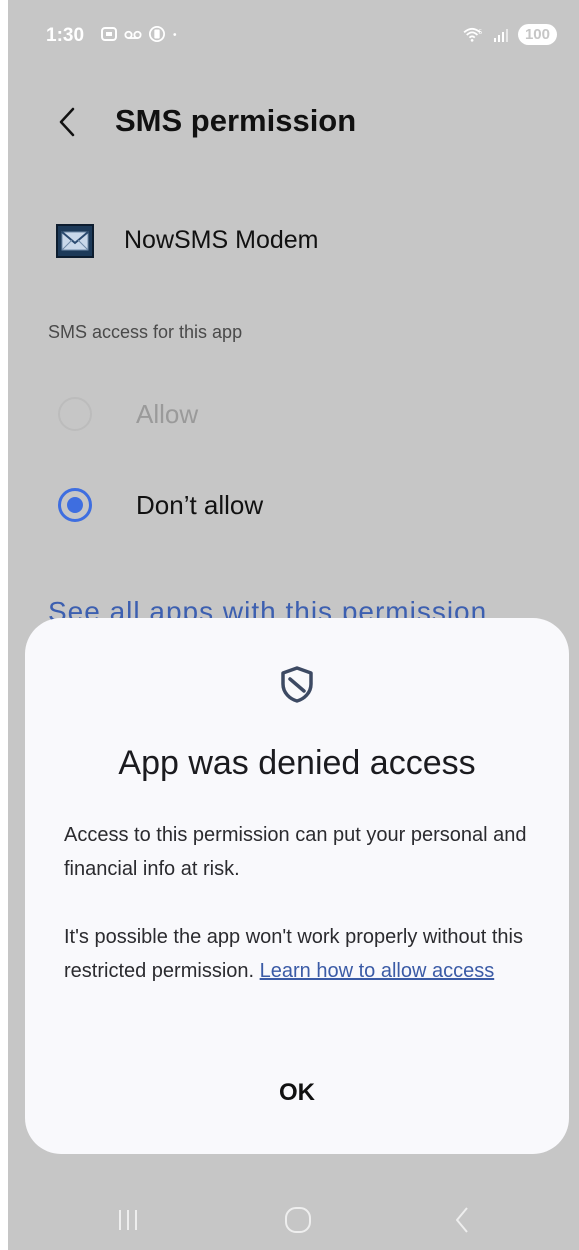 The height and width of the screenshot is (1250, 579). I want to click on vibrate-icon, so click(157, 34).